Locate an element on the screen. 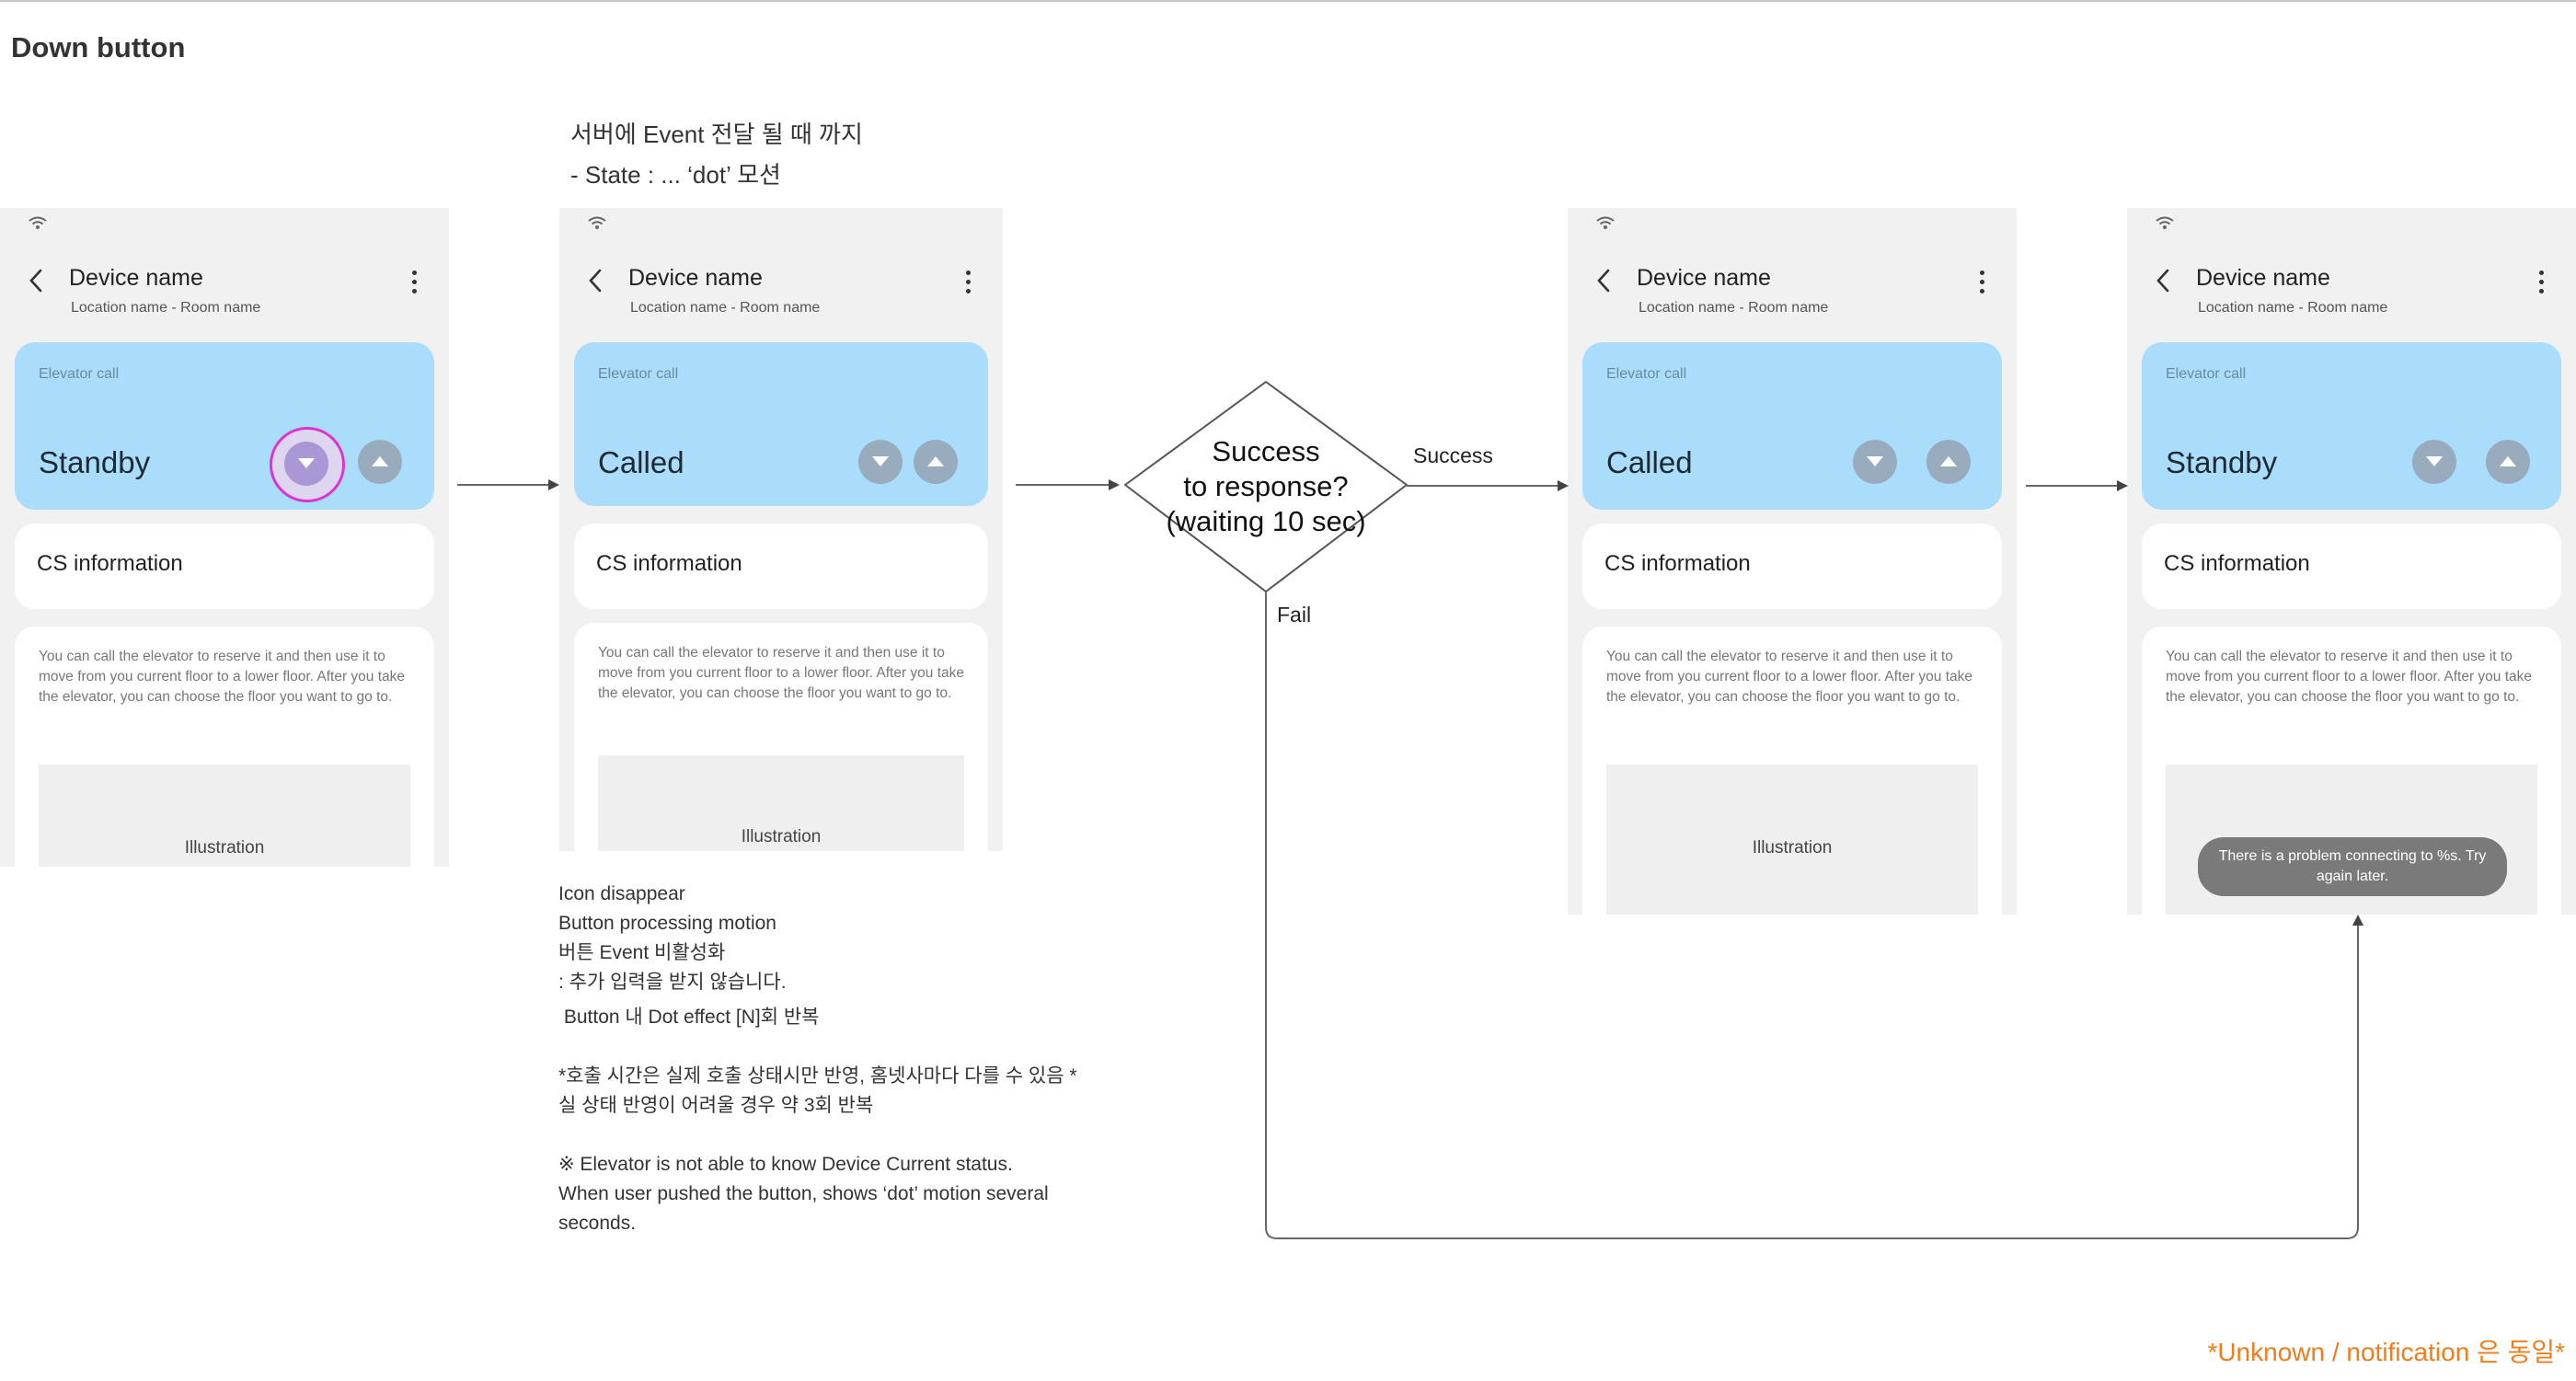  decision-line-3: (waiting 10 sec) is located at coordinates (1266, 521).